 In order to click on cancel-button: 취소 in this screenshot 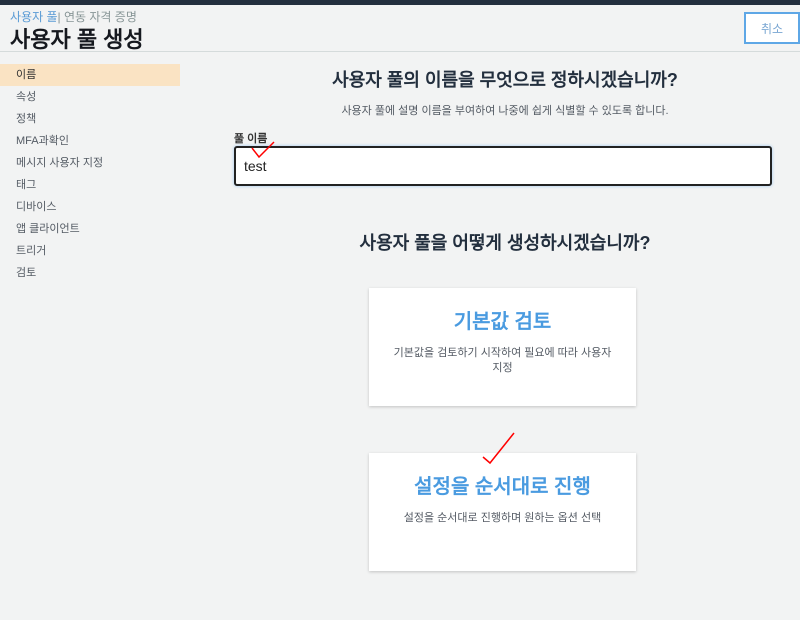, I will do `click(772, 28)`.